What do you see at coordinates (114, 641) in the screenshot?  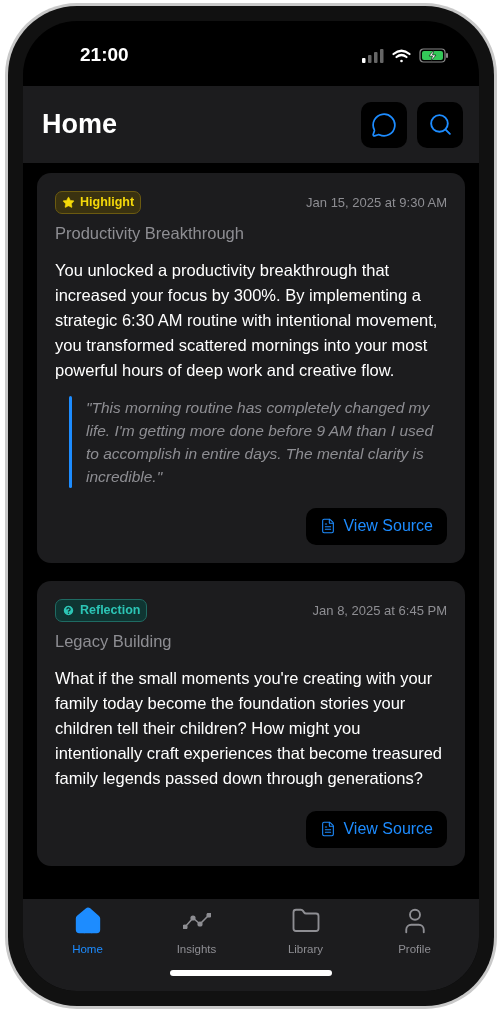 I see `card-title: Legacy Building` at bounding box center [114, 641].